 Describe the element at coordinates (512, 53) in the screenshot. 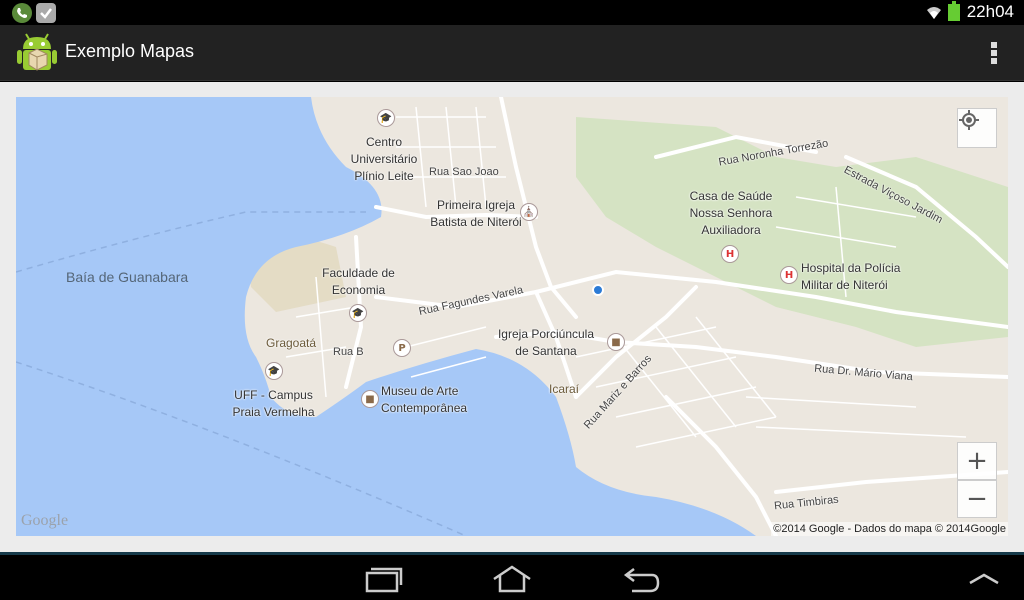

I see `action-bar: Exemplo Mapas` at that location.